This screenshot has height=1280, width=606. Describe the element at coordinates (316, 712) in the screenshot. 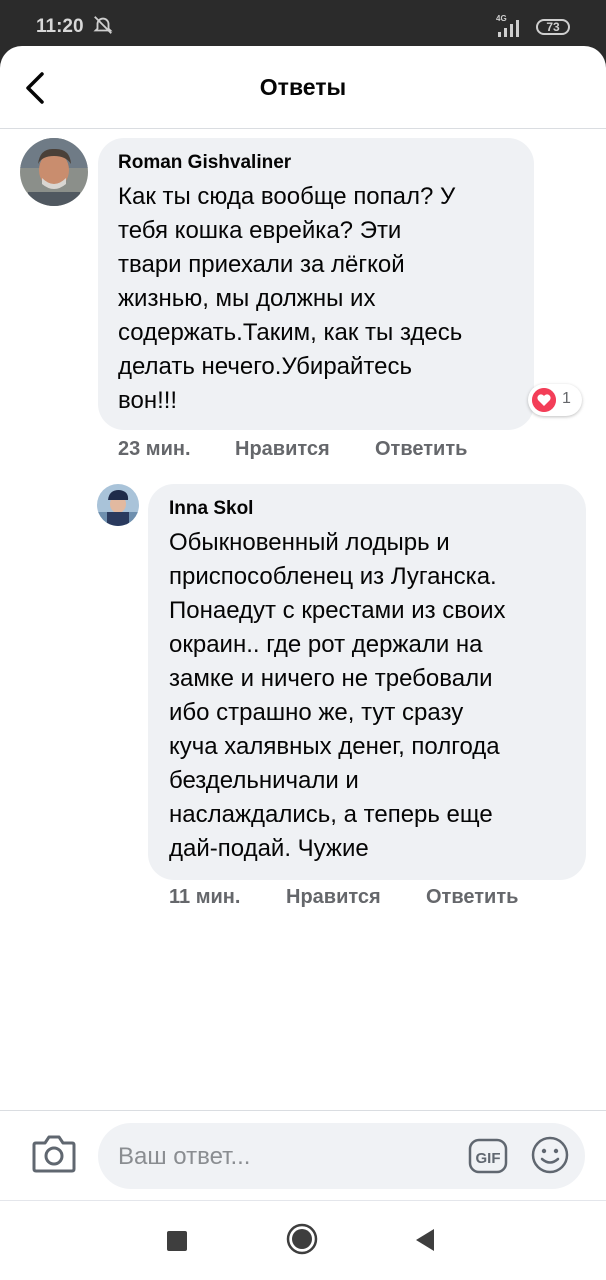

I see `comment-line: ибо страшно же, тут сразу` at that location.